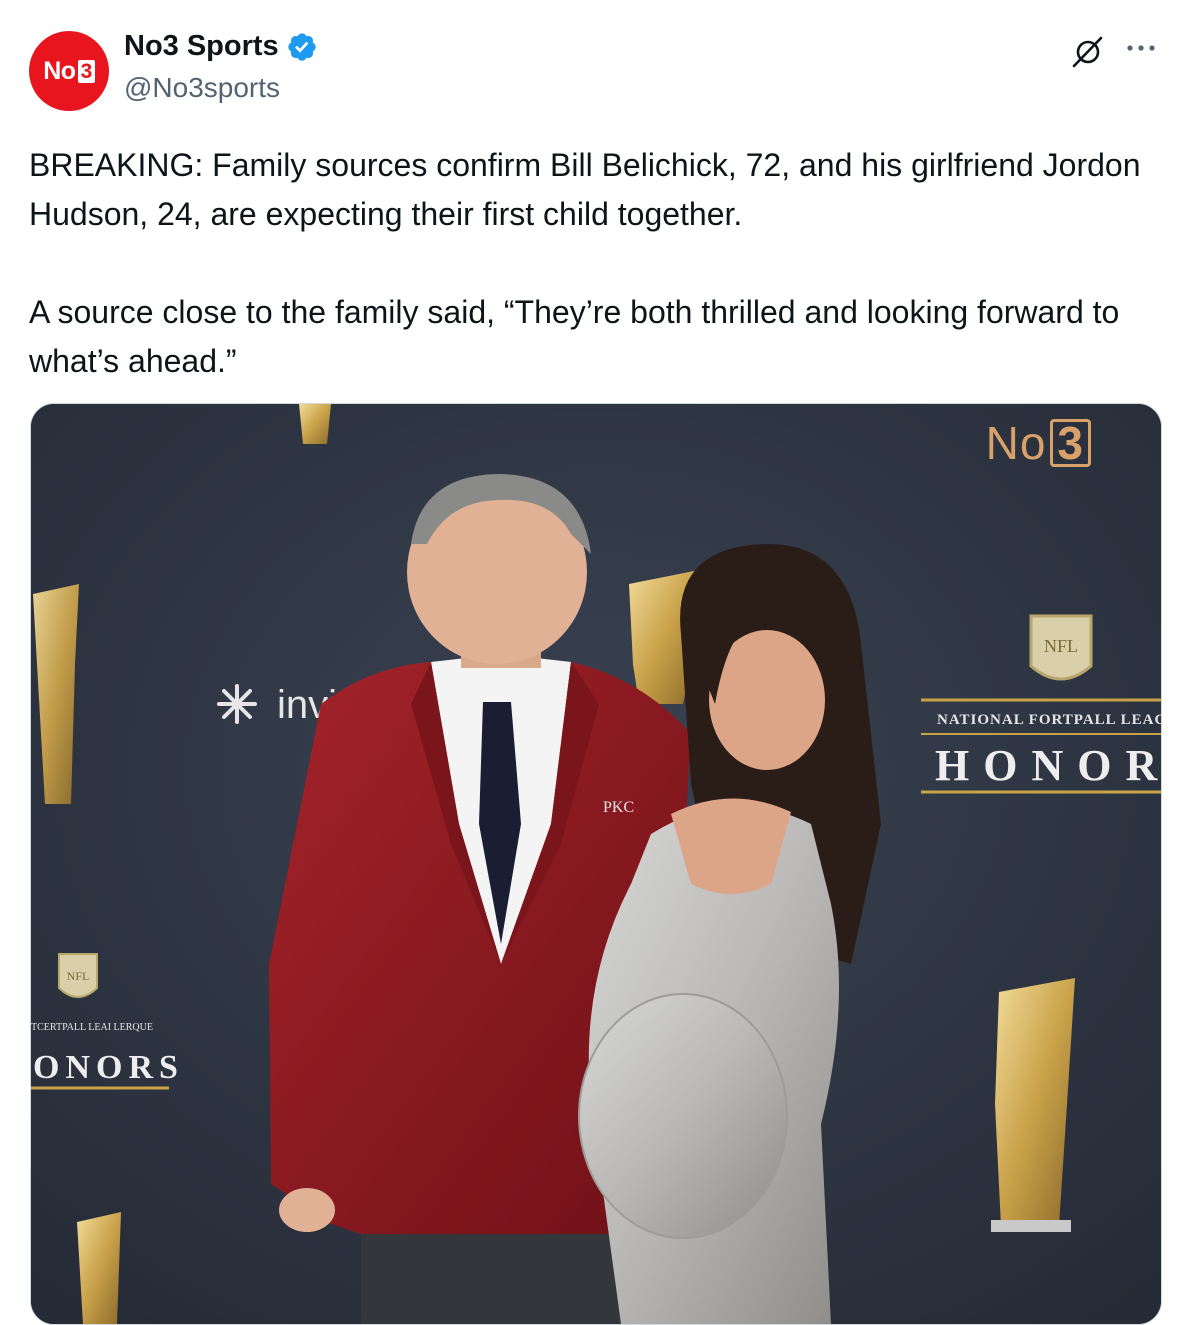 Image resolution: width=1186 pixels, height=1325 pixels. I want to click on honors-left-title: ONORS, so click(108, 1067).